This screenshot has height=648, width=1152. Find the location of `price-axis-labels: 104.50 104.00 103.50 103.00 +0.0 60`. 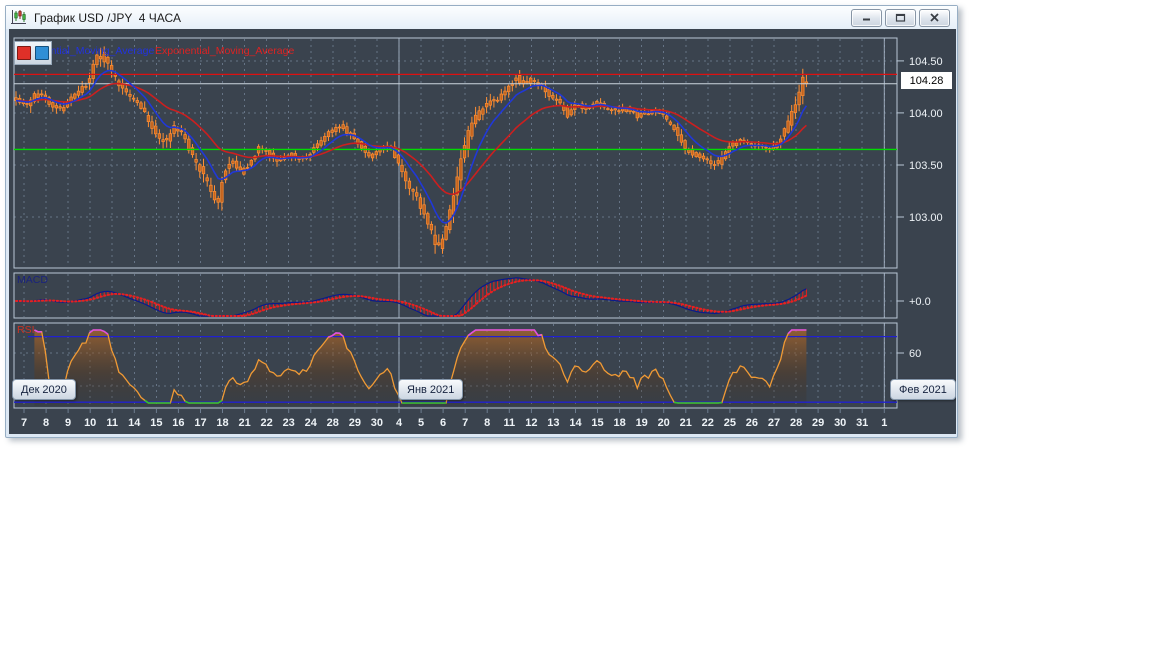

price-axis-labels: 104.50 104.00 103.50 103.00 +0.0 60 is located at coordinates (926, 208).